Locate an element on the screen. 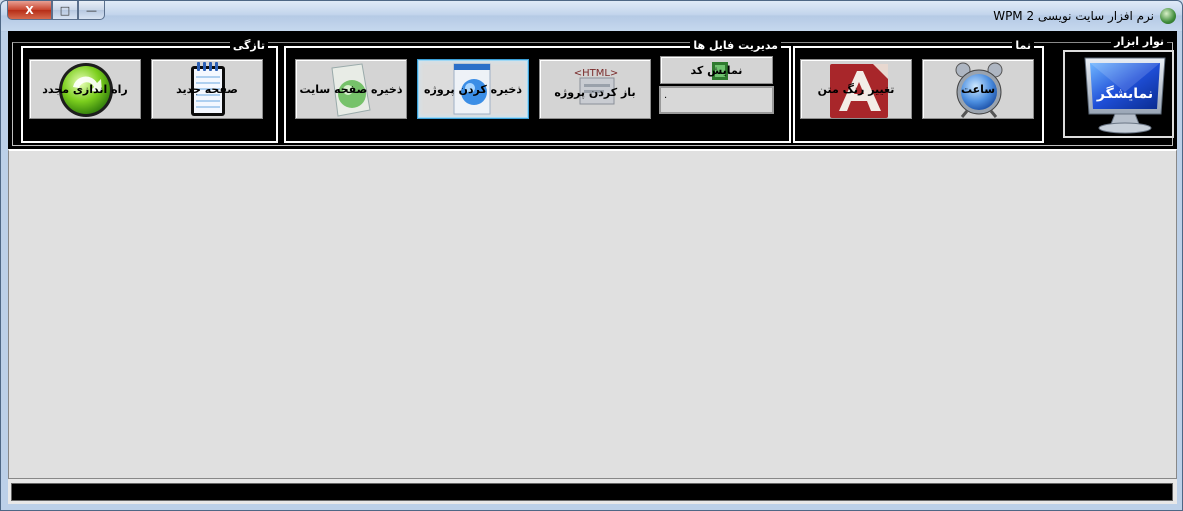 The image size is (1183, 511). monitor-button: نمایشگر is located at coordinates (1118, 94).